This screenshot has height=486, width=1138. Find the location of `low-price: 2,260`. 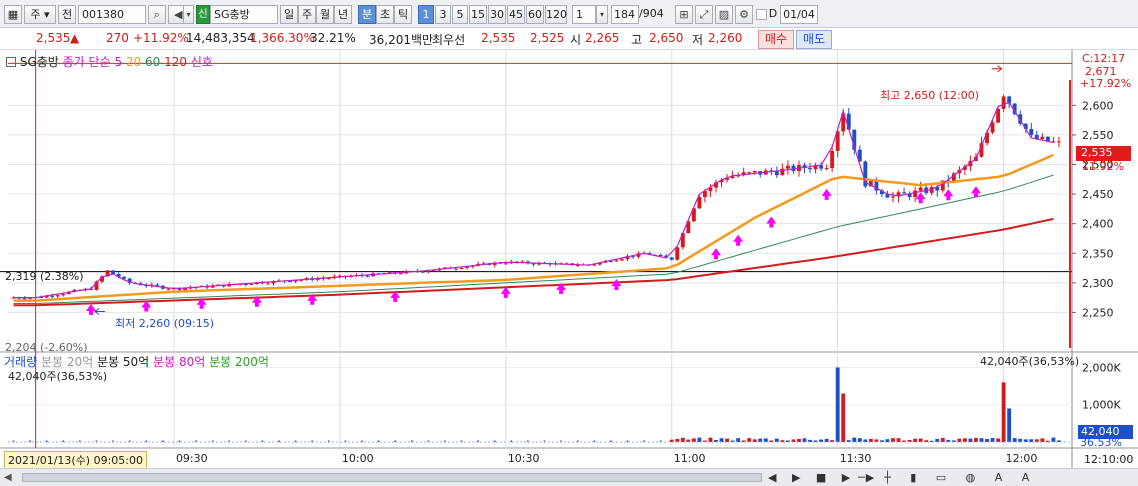

low-price: 2,260 is located at coordinates (725, 38).